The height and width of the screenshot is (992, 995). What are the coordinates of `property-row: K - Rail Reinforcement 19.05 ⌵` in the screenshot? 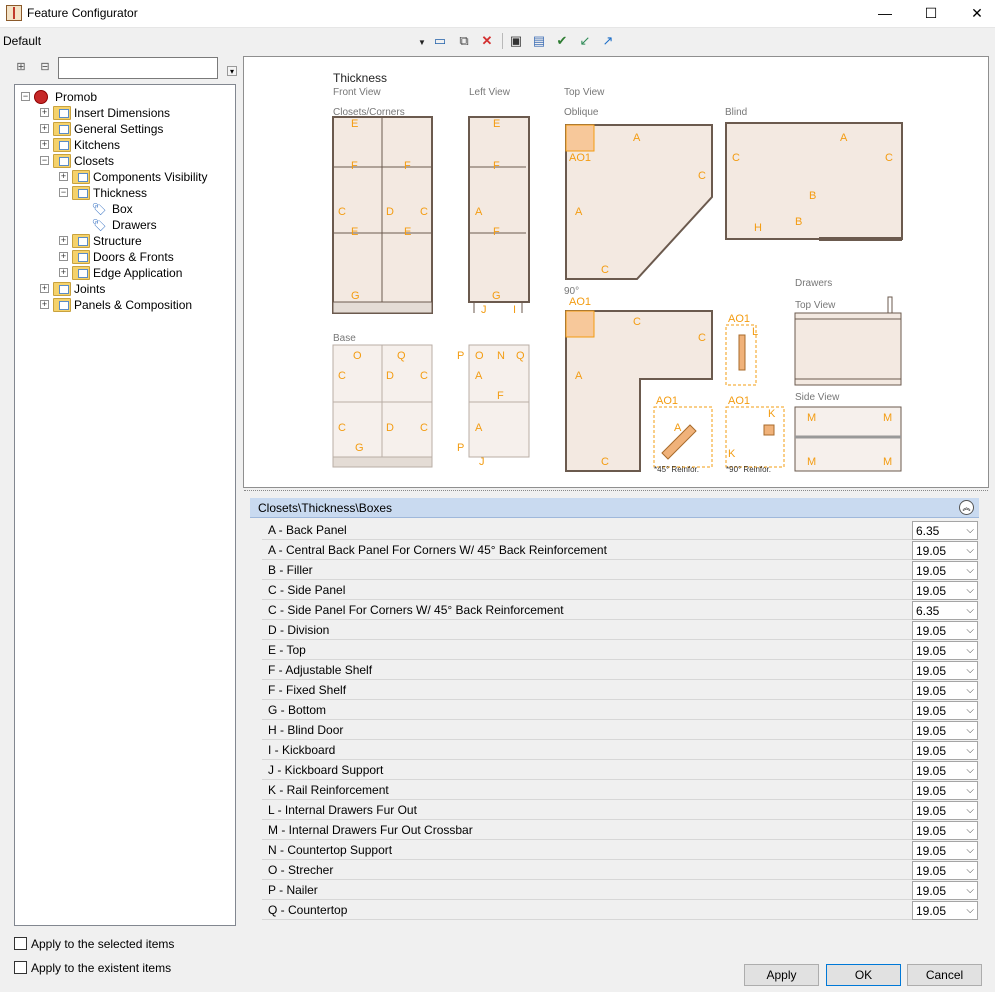 It's located at (620, 790).